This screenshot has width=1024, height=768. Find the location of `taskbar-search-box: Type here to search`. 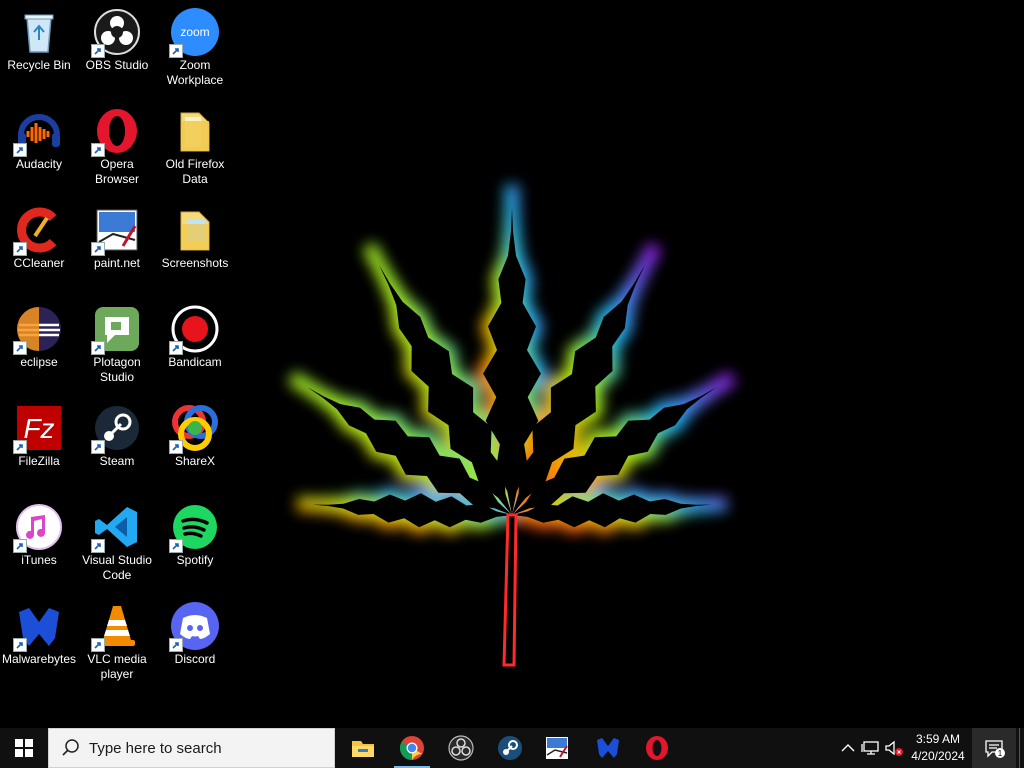

taskbar-search-box: Type here to search is located at coordinates (191, 748).